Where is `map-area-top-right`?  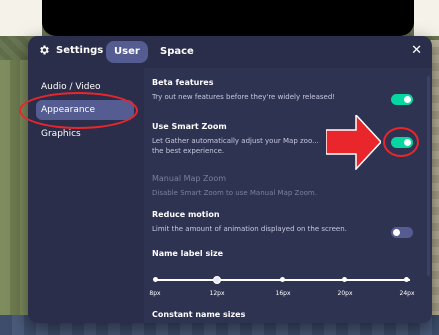
map-area-top-right is located at coordinates (426, 18).